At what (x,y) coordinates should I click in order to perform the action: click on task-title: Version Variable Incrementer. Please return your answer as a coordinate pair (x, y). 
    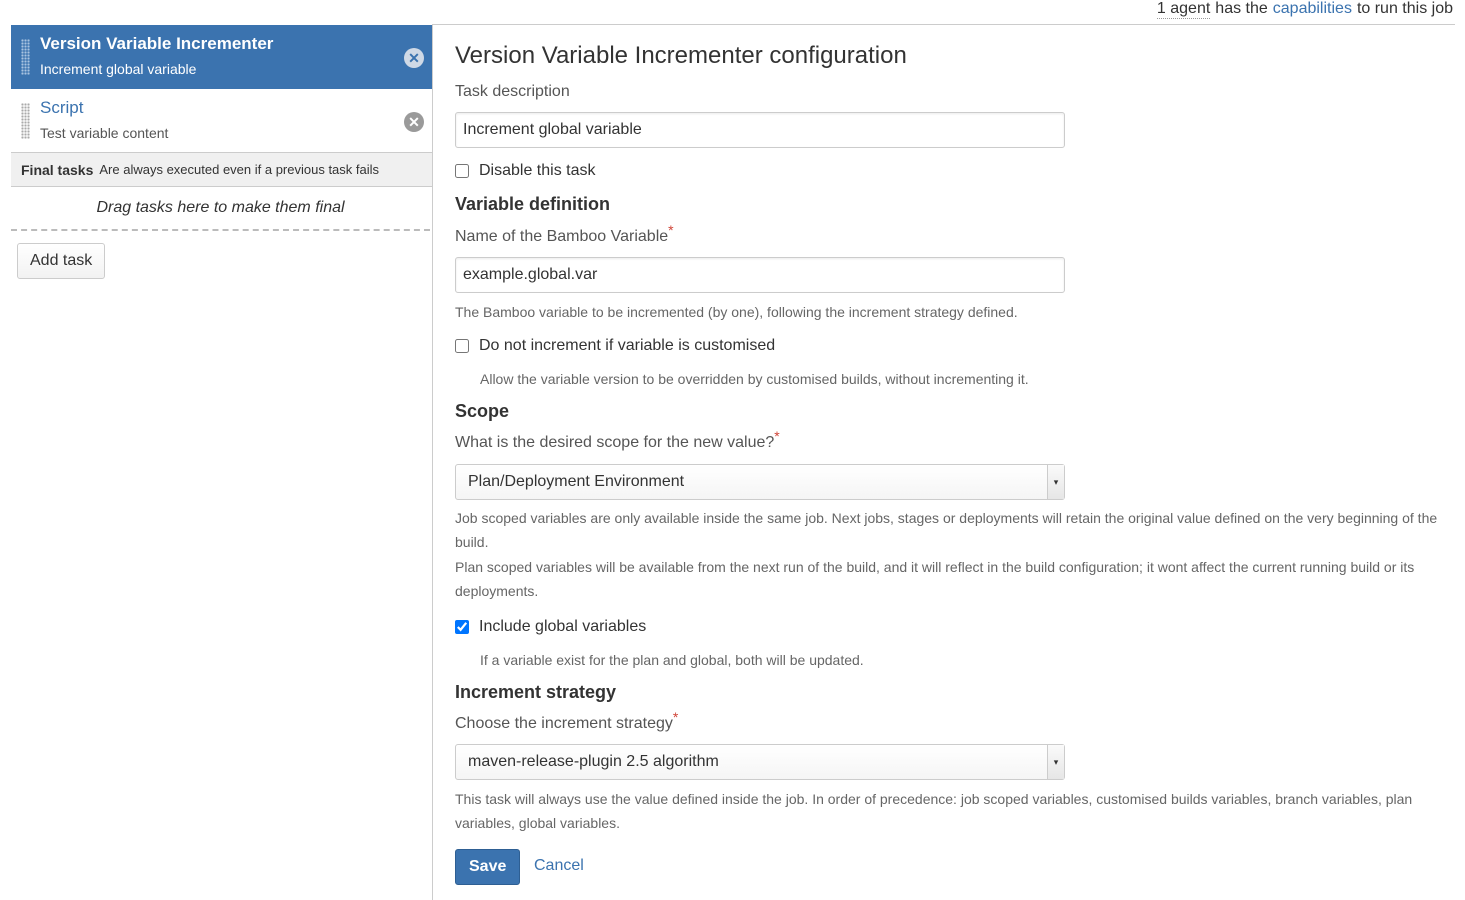
    Looking at the image, I should click on (157, 43).